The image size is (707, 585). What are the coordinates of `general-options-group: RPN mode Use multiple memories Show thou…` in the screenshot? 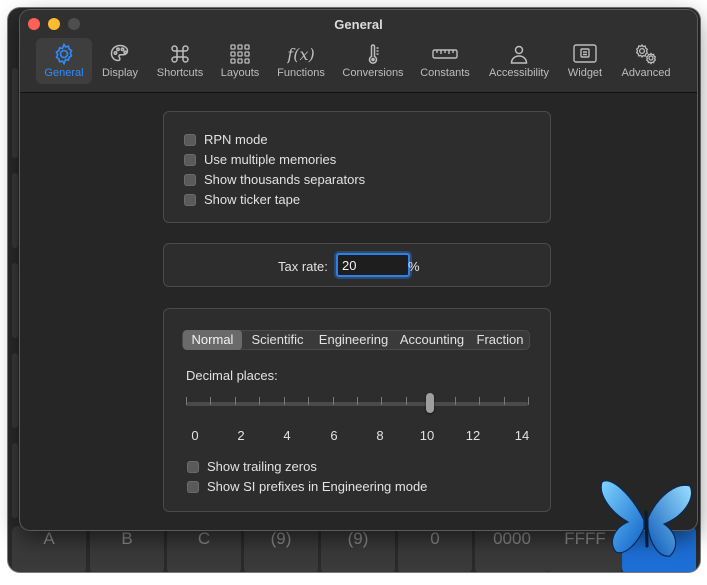 It's located at (357, 167).